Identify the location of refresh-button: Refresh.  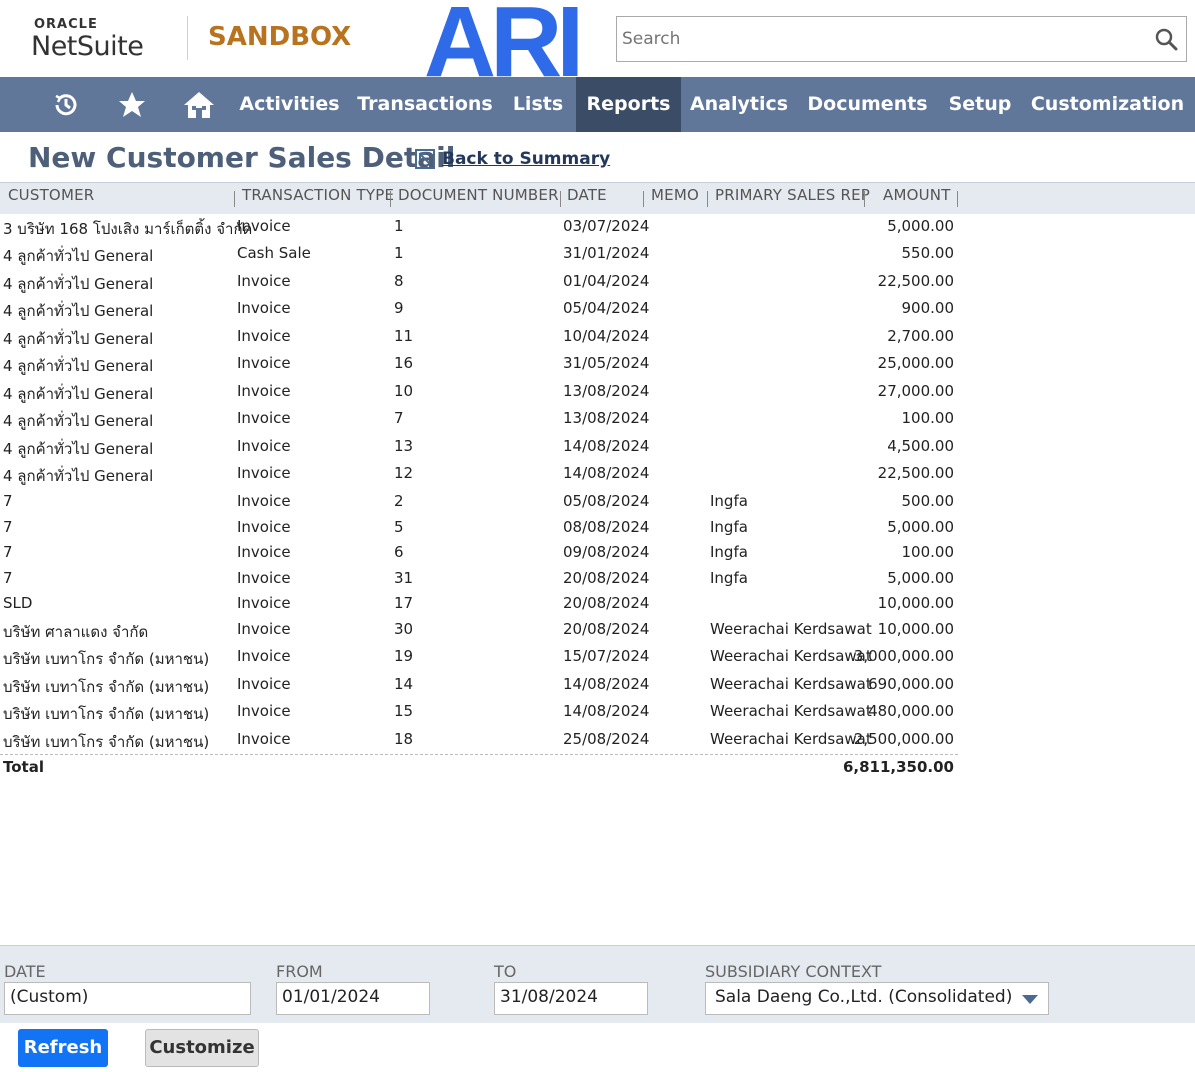
(63, 1048).